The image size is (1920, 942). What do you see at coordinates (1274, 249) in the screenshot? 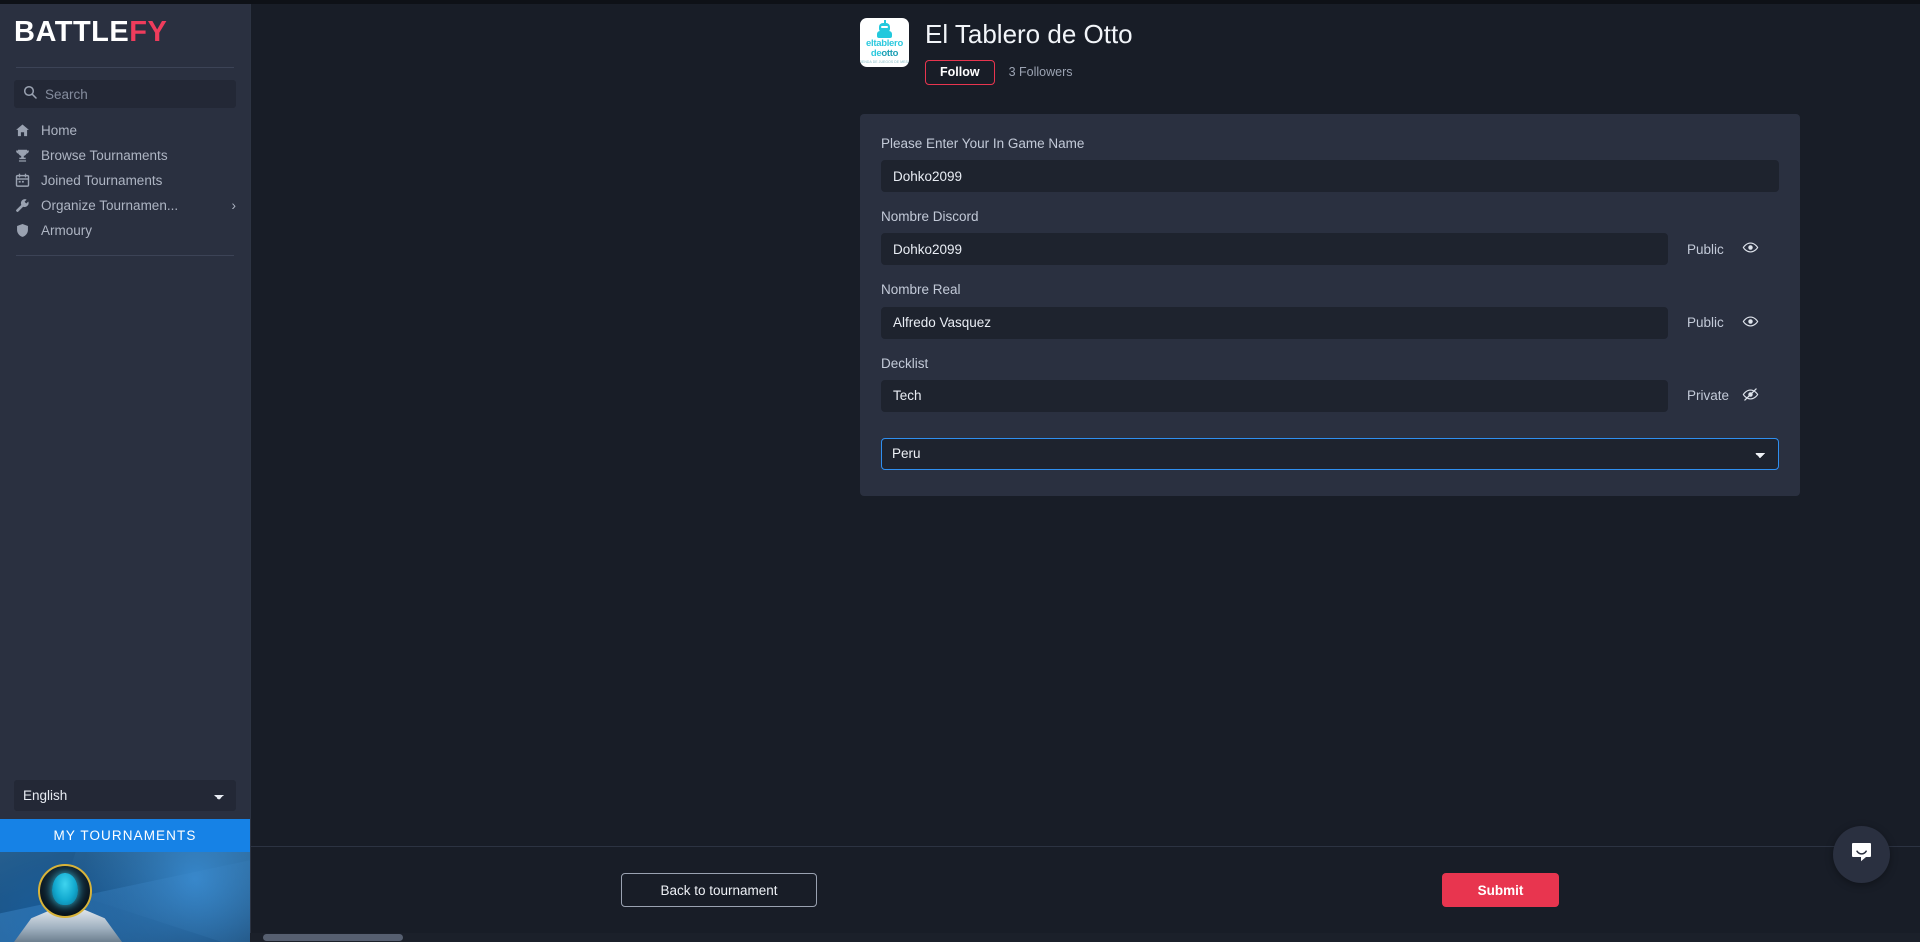
I see `nombre-discord-input` at bounding box center [1274, 249].